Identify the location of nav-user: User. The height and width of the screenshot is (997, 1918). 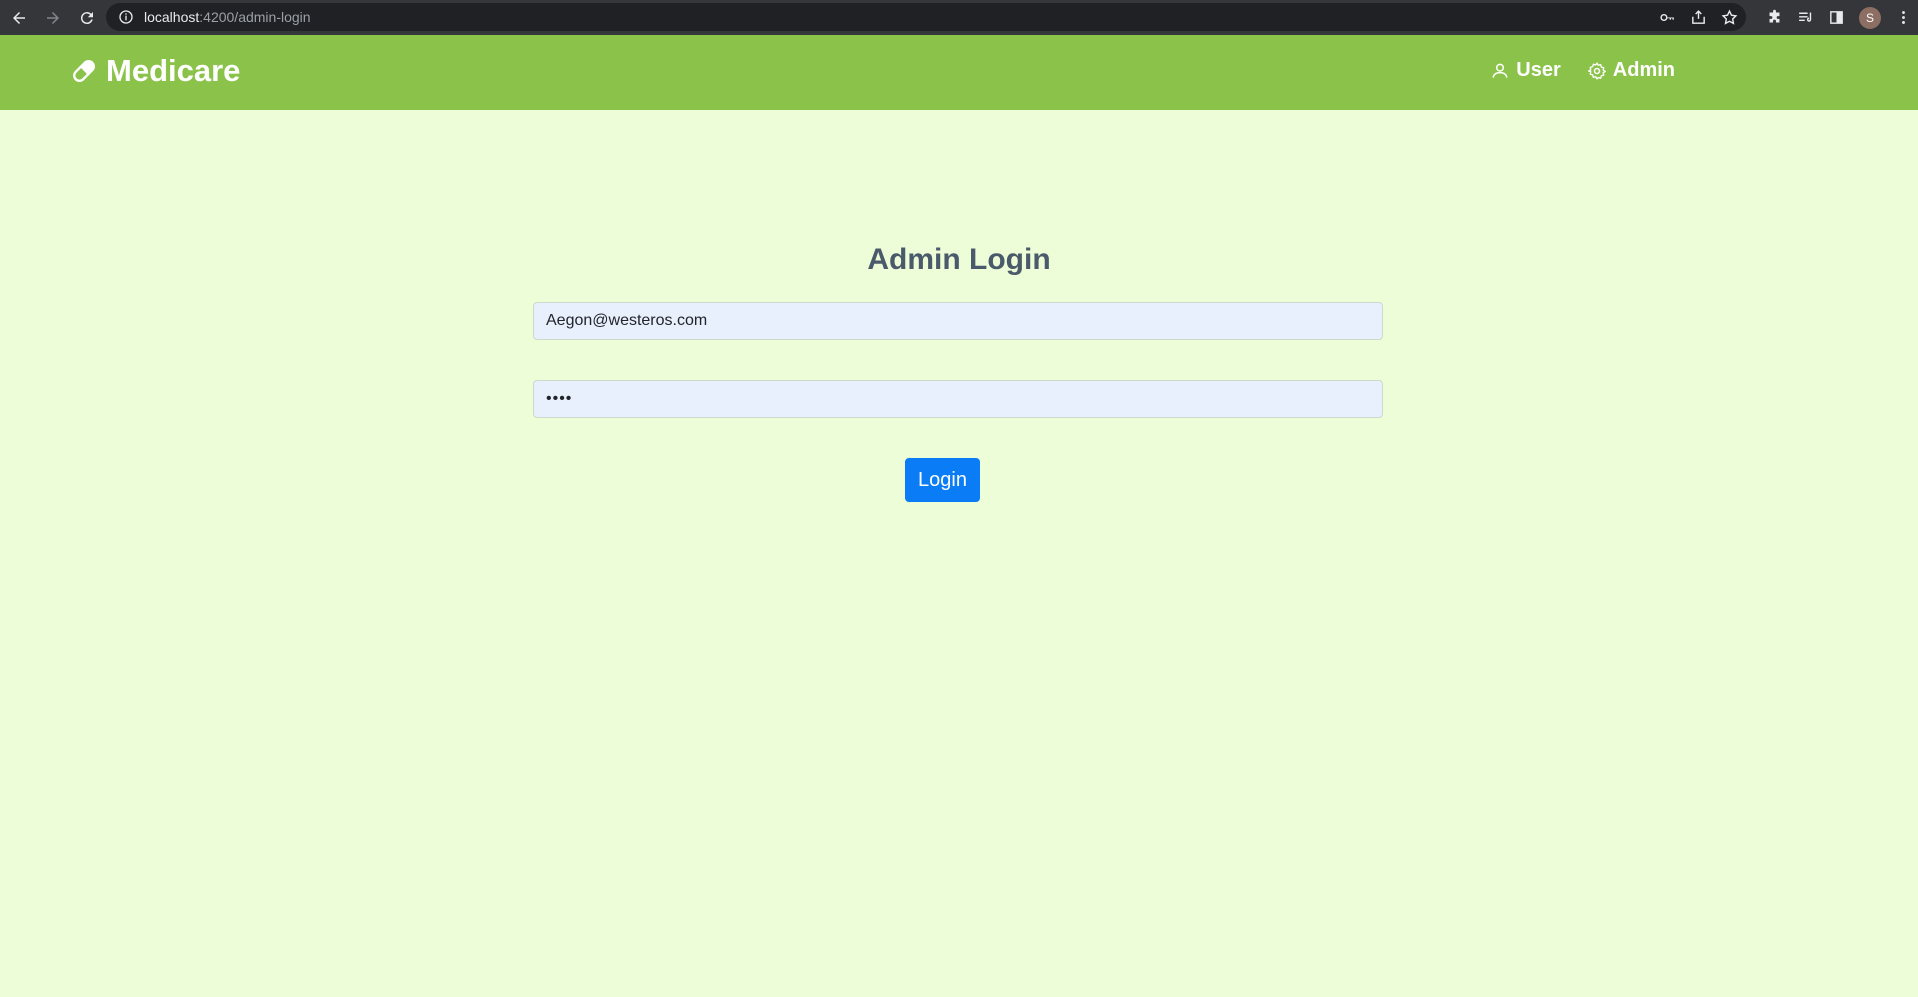
(1525, 70).